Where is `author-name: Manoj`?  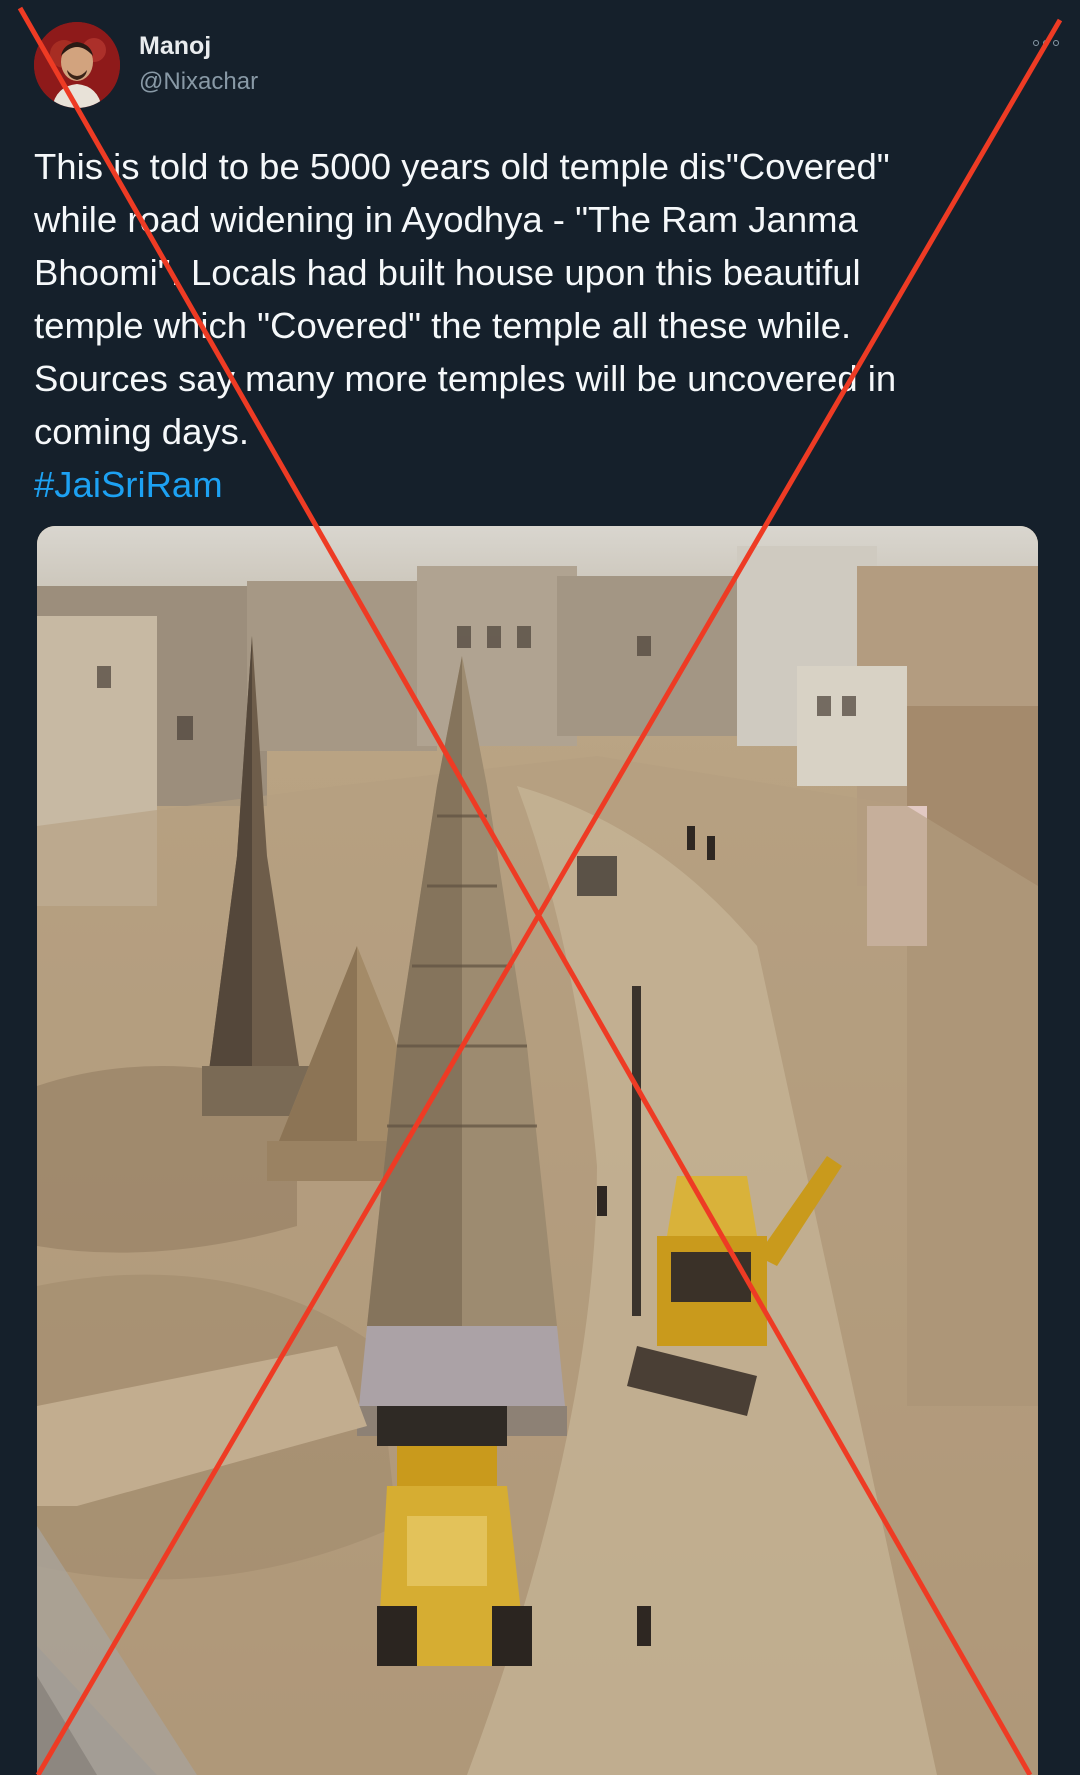 author-name: Manoj is located at coordinates (175, 46).